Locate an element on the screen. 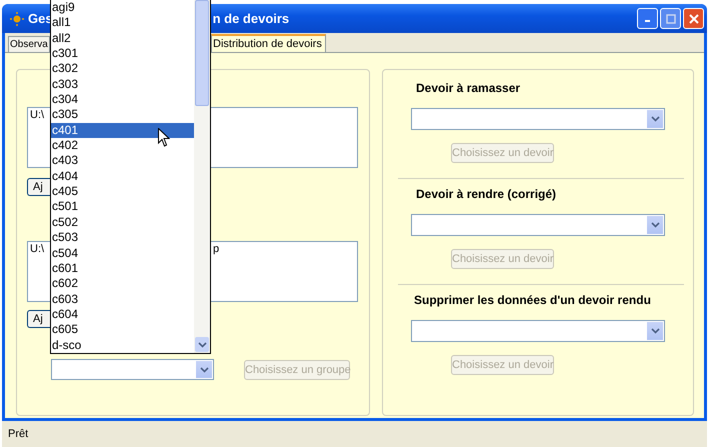  section-heading: Supprimer les données d'un devoir rendu is located at coordinates (533, 301).